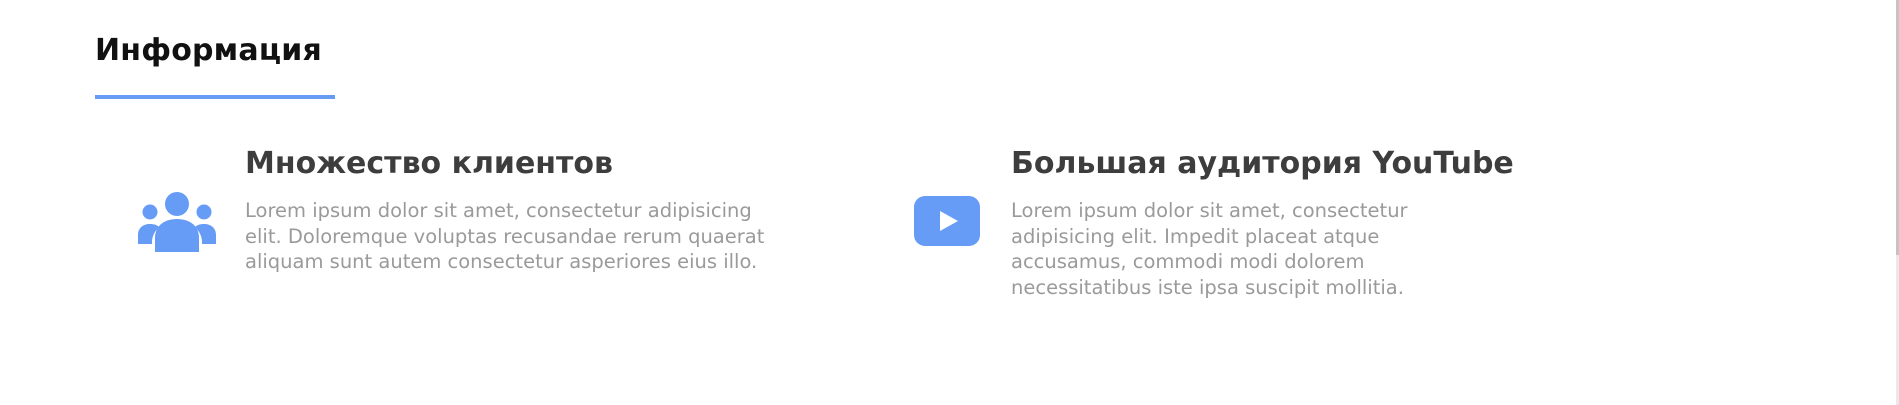 This screenshot has height=405, width=1899. Describe the element at coordinates (208, 50) in the screenshot. I see `section-title: Информация` at that location.